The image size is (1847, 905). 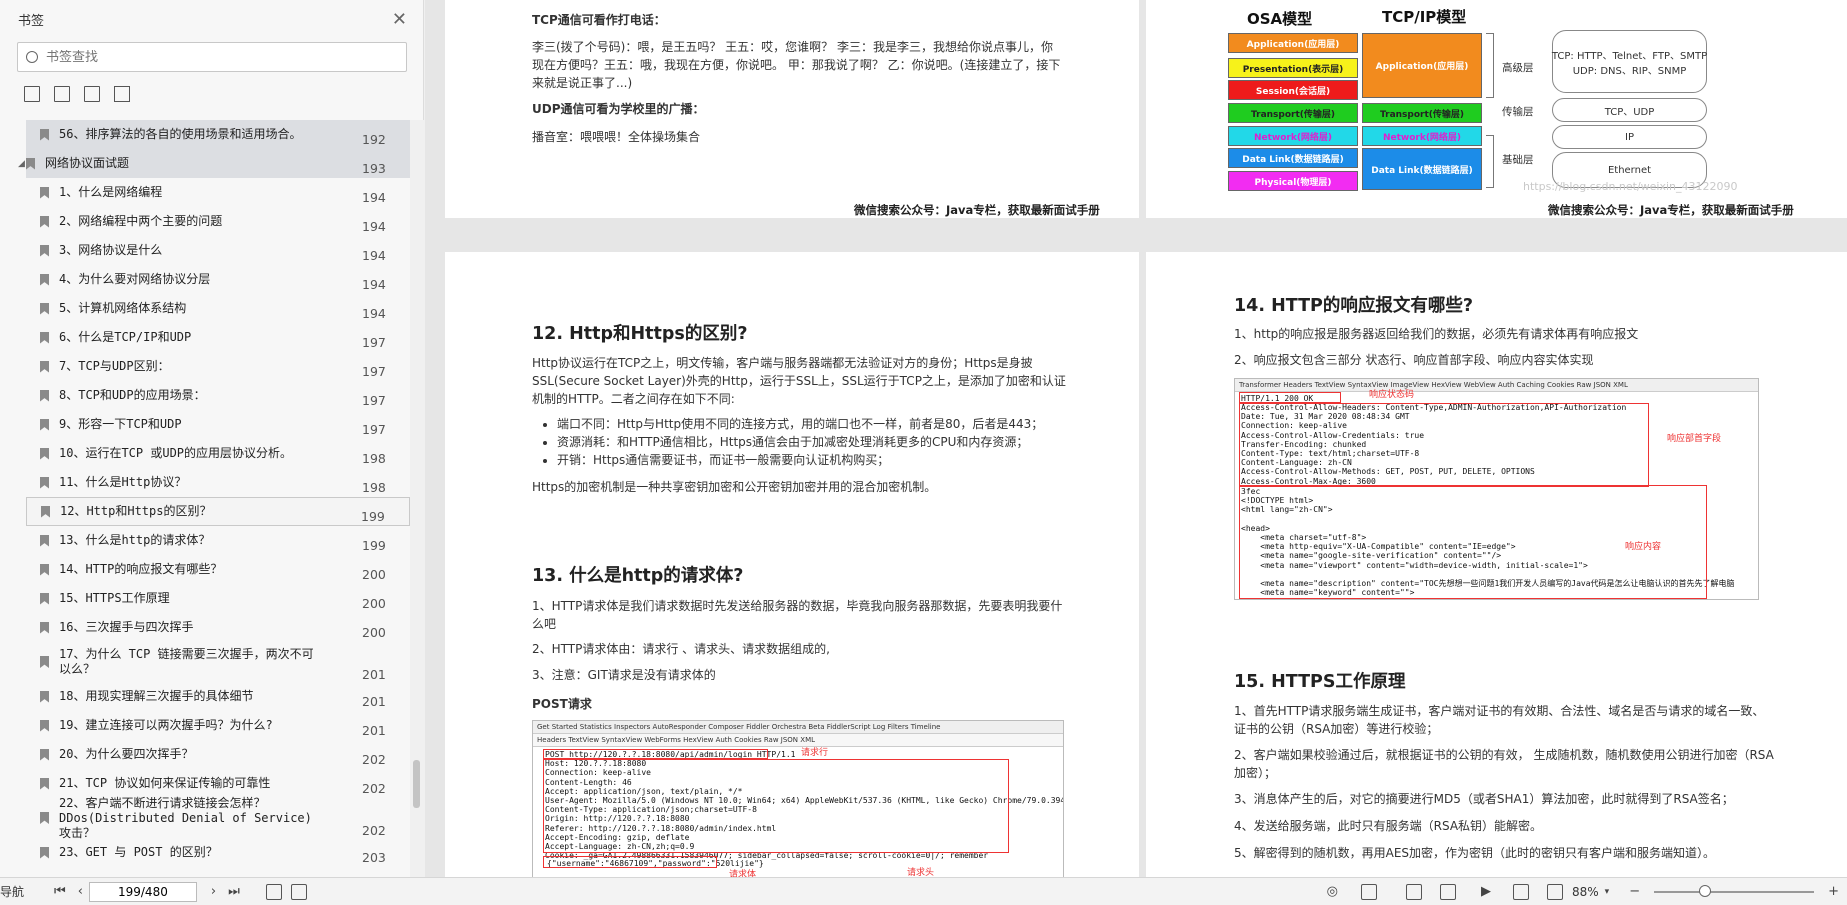 I want to click on sidebar-scrollbar, so click(x=417, y=498).